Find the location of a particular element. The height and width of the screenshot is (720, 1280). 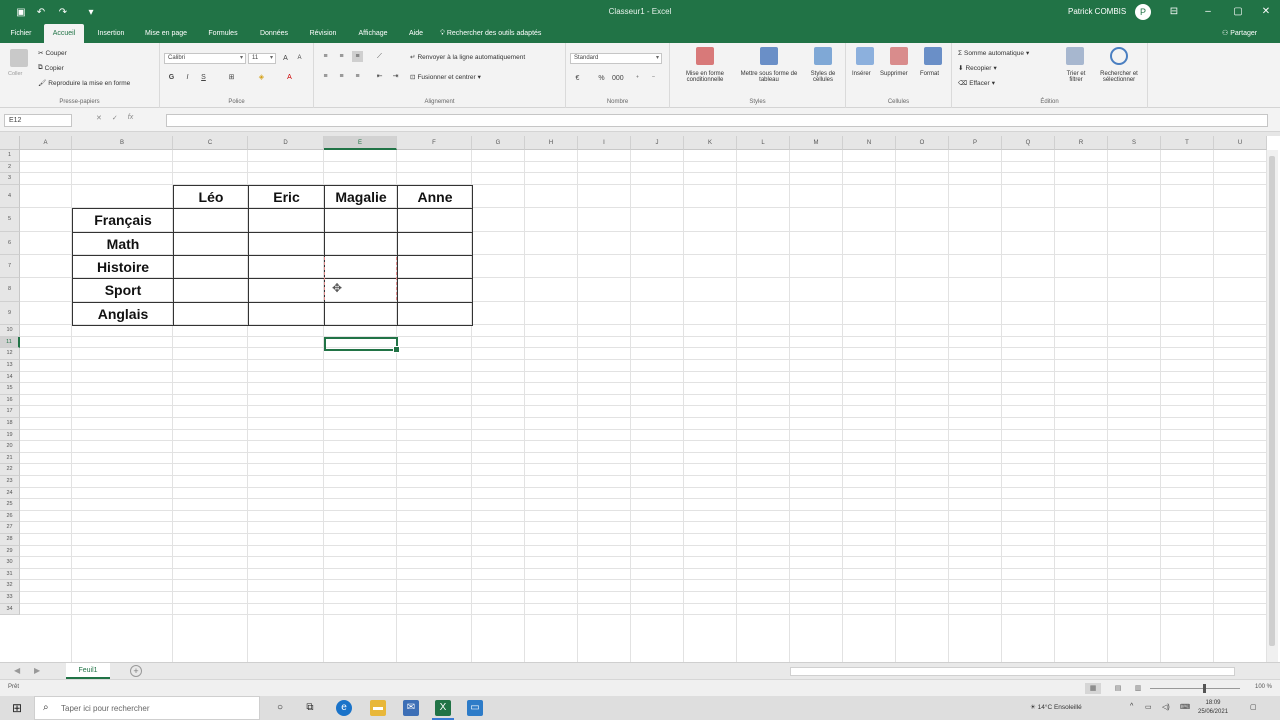

maximize-button: ▢ is located at coordinates (1238, 12).